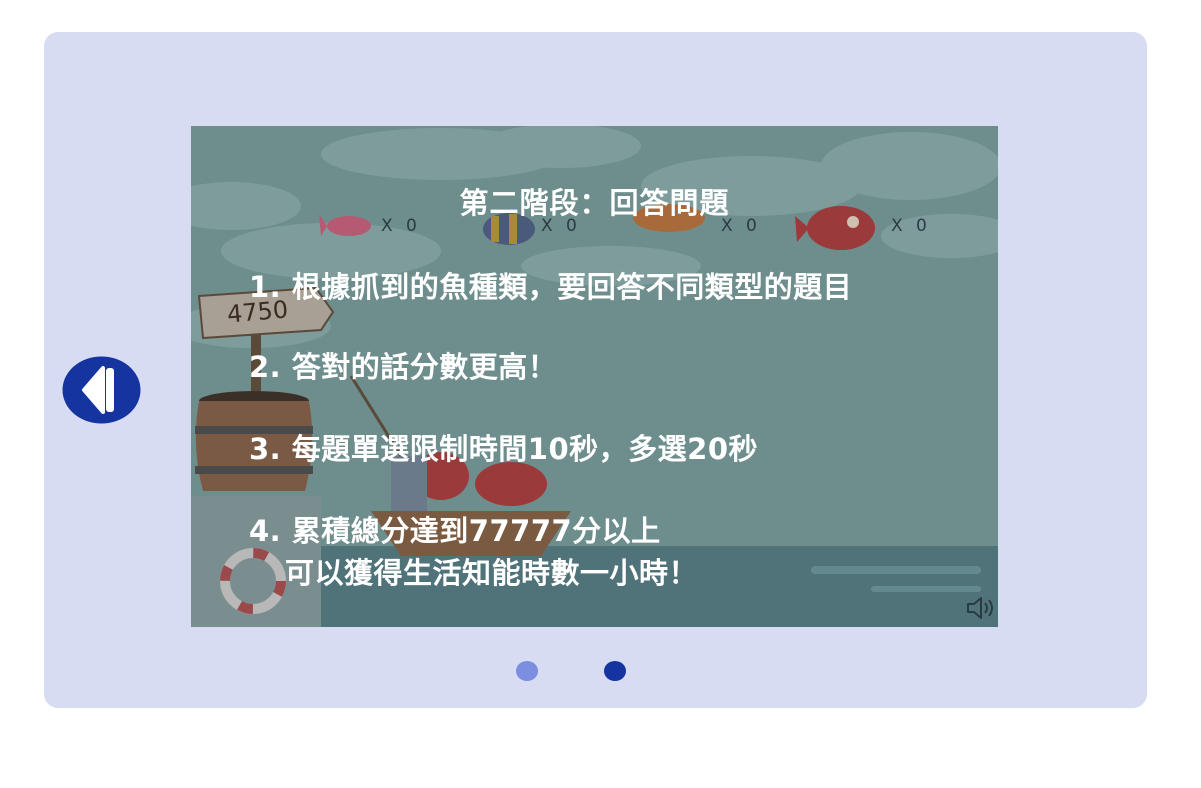 The width and height of the screenshot is (1201, 788). What do you see at coordinates (600, 672) in the screenshot?
I see `pagination-dots` at bounding box center [600, 672].